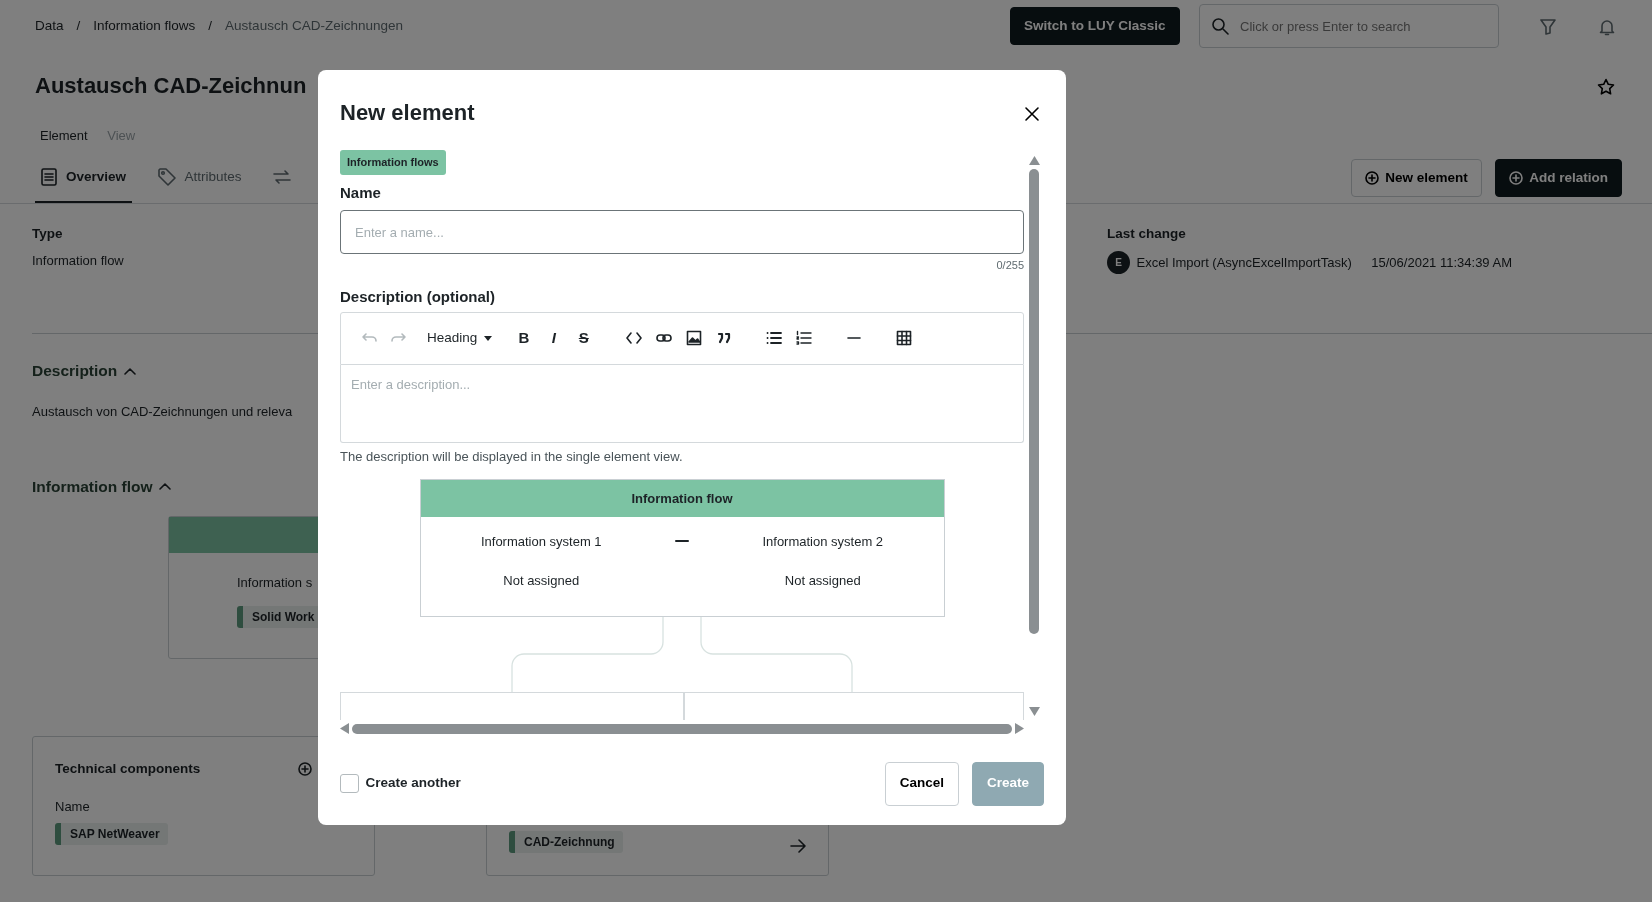 This screenshot has height=902, width=1652. I want to click on system-label: Information system 1, so click(541, 541).